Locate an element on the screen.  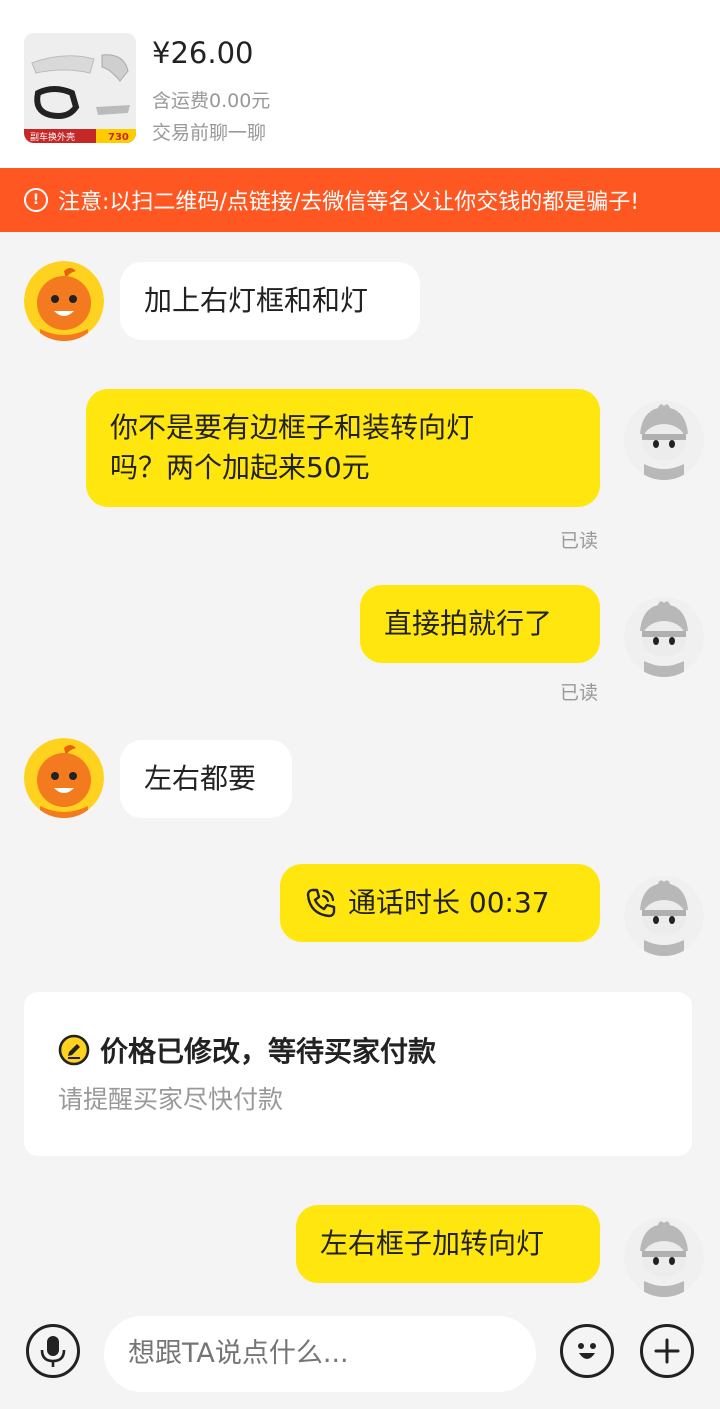
fraud-warning-banner: ! 注意:以扫二维码/点链接/去微信等名义让你交钱的都是骗子! is located at coordinates (360, 200).